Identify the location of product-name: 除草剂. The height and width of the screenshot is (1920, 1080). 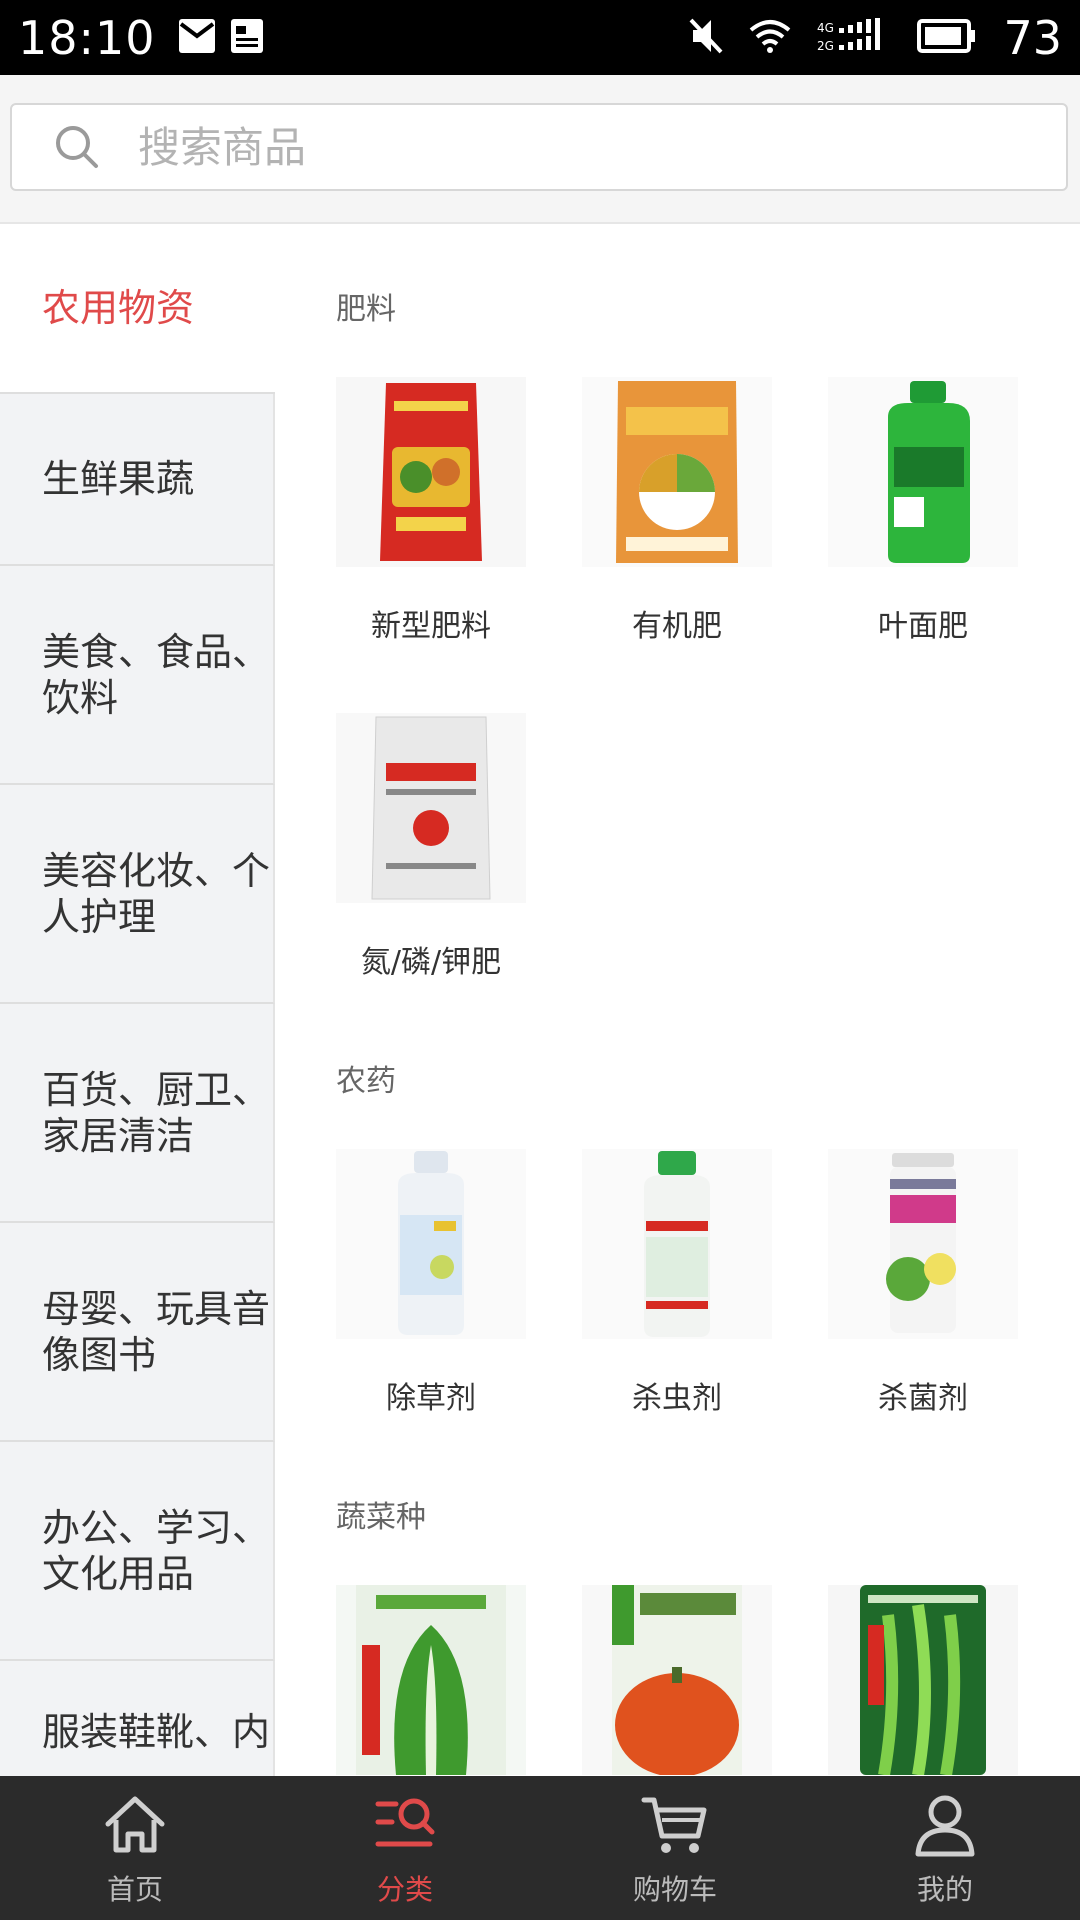
(431, 1398).